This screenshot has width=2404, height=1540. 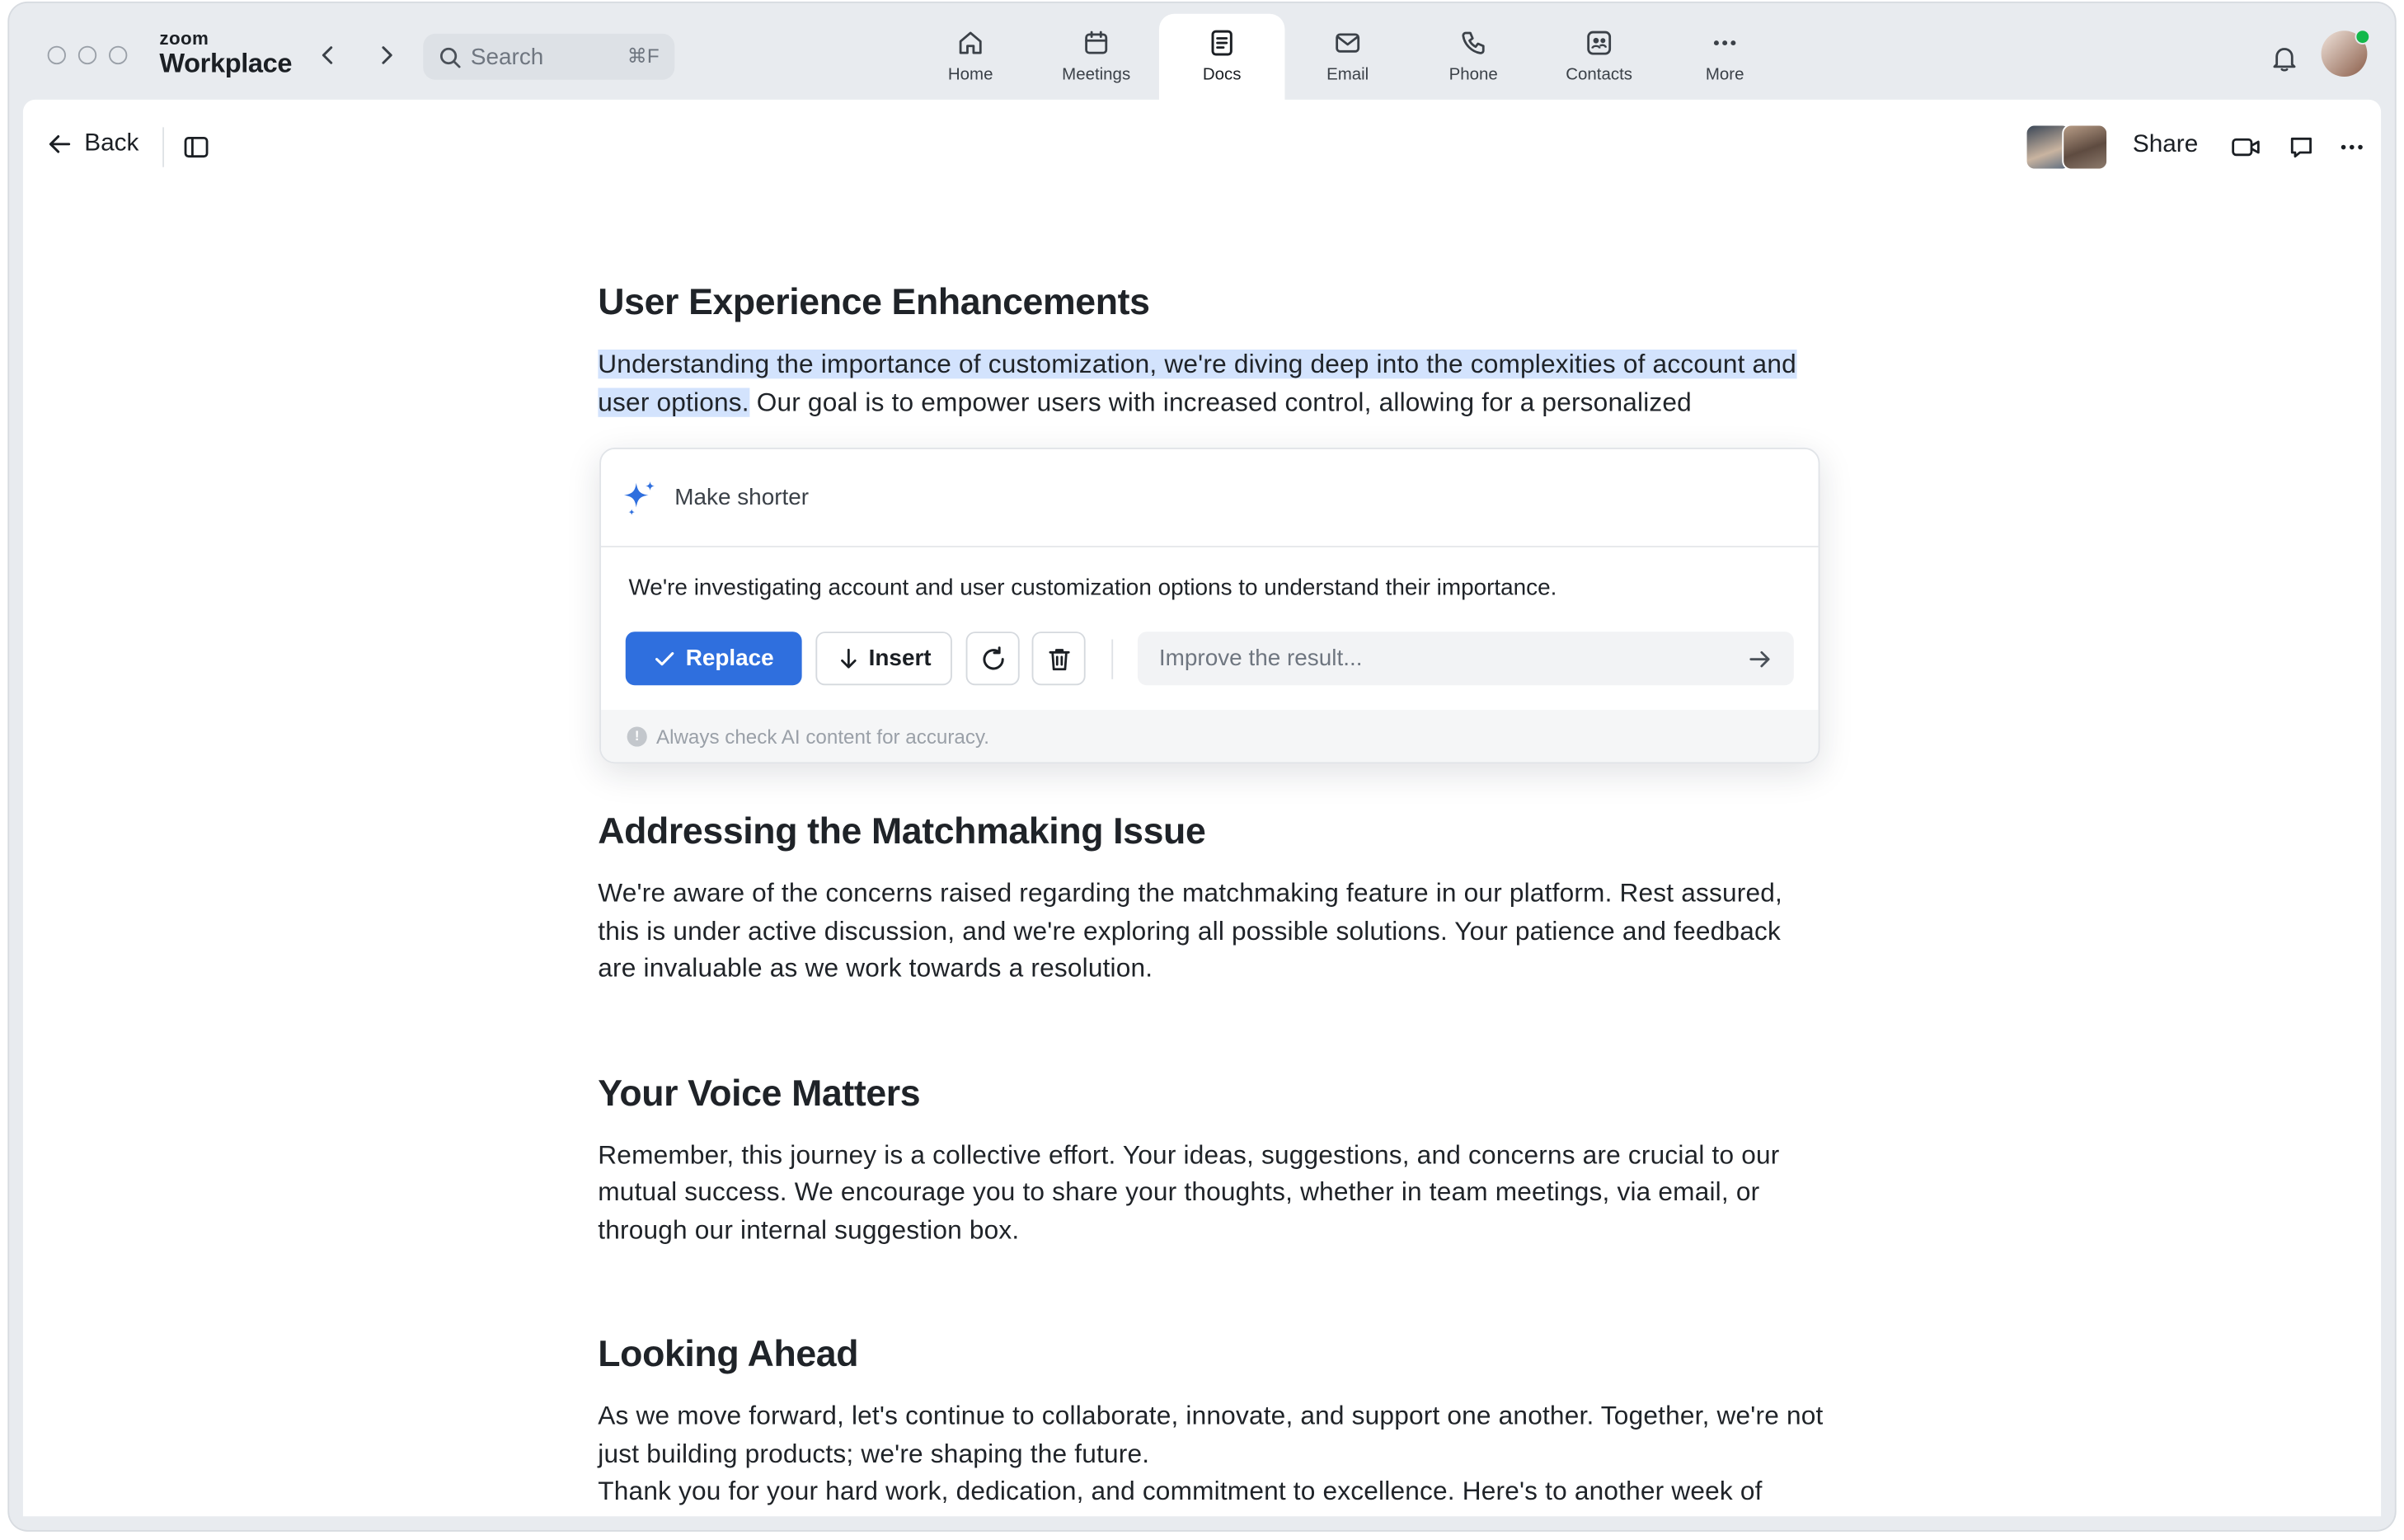 I want to click on window-controls, so click(x=87, y=55).